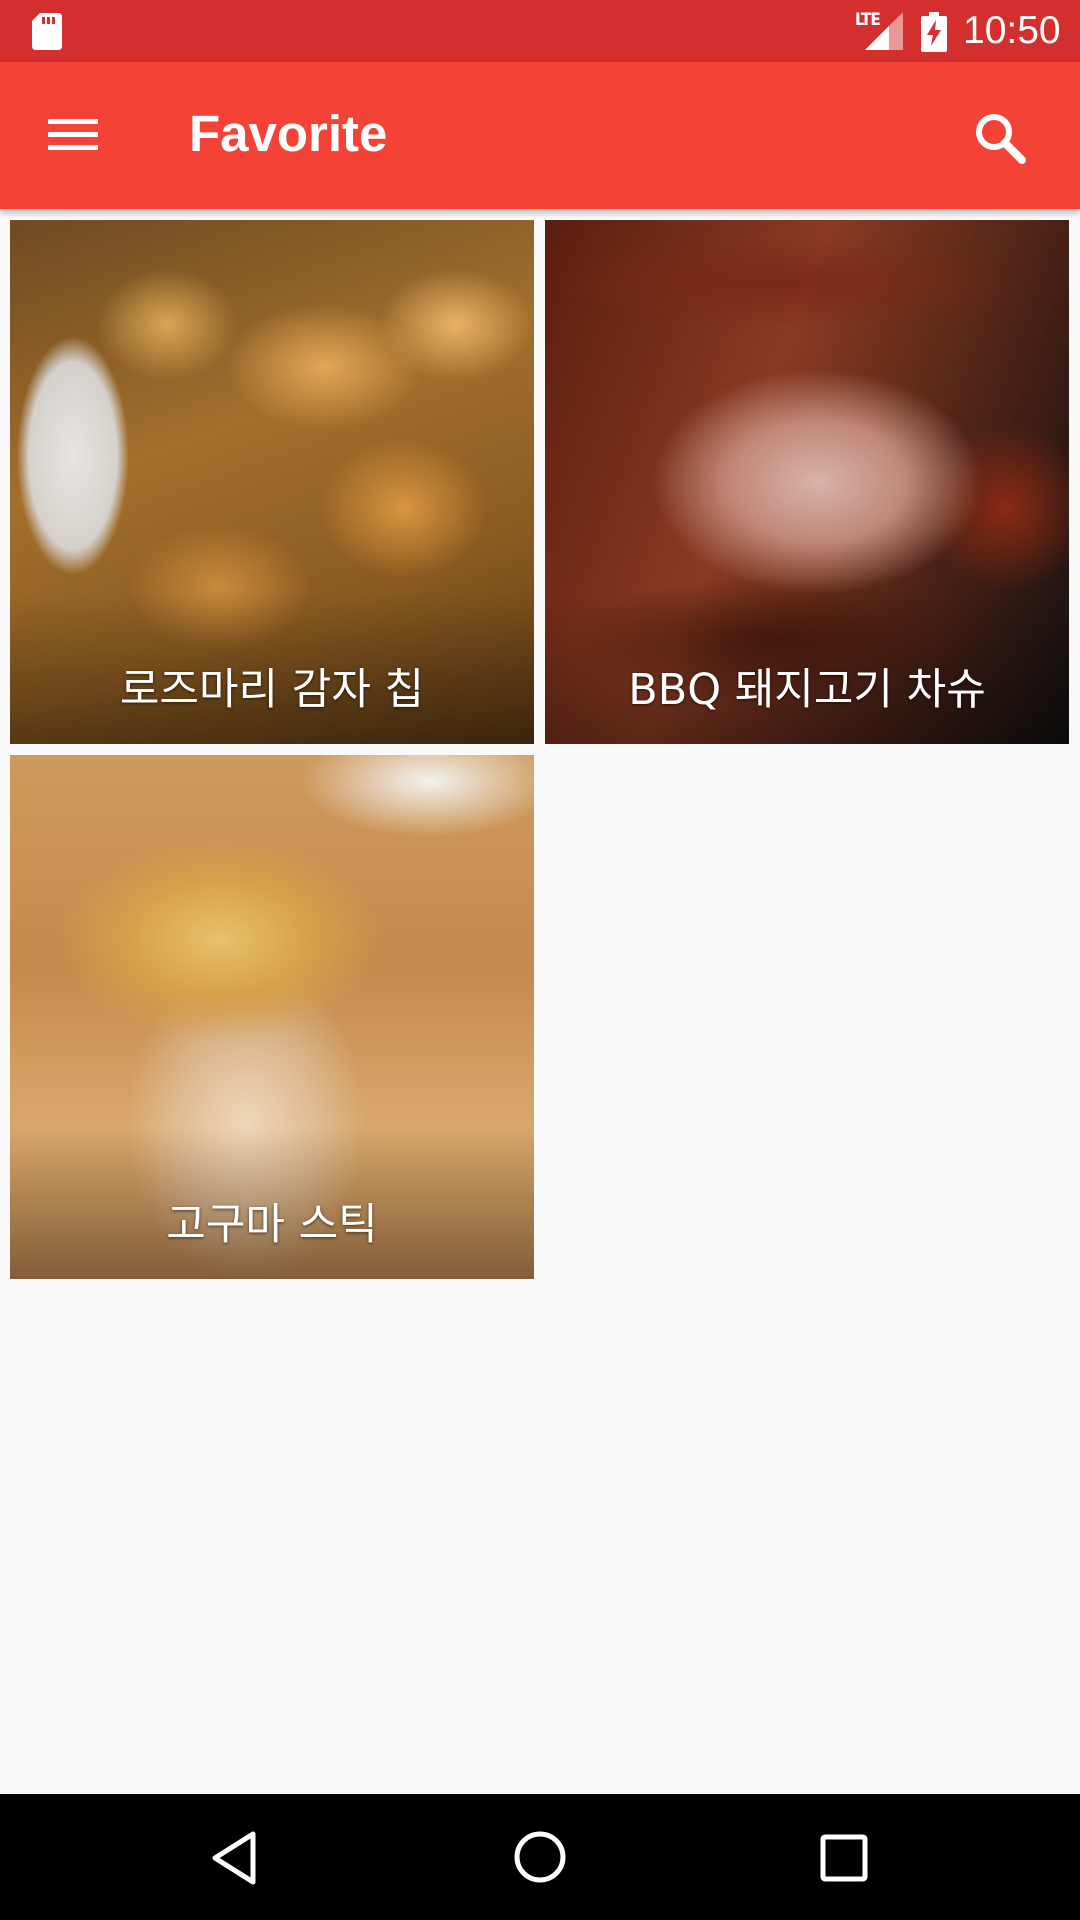 The height and width of the screenshot is (1920, 1080). What do you see at coordinates (272, 1017) in the screenshot?
I see `favorite-card-sweet-potato-sticks: 고구마 스틱` at bounding box center [272, 1017].